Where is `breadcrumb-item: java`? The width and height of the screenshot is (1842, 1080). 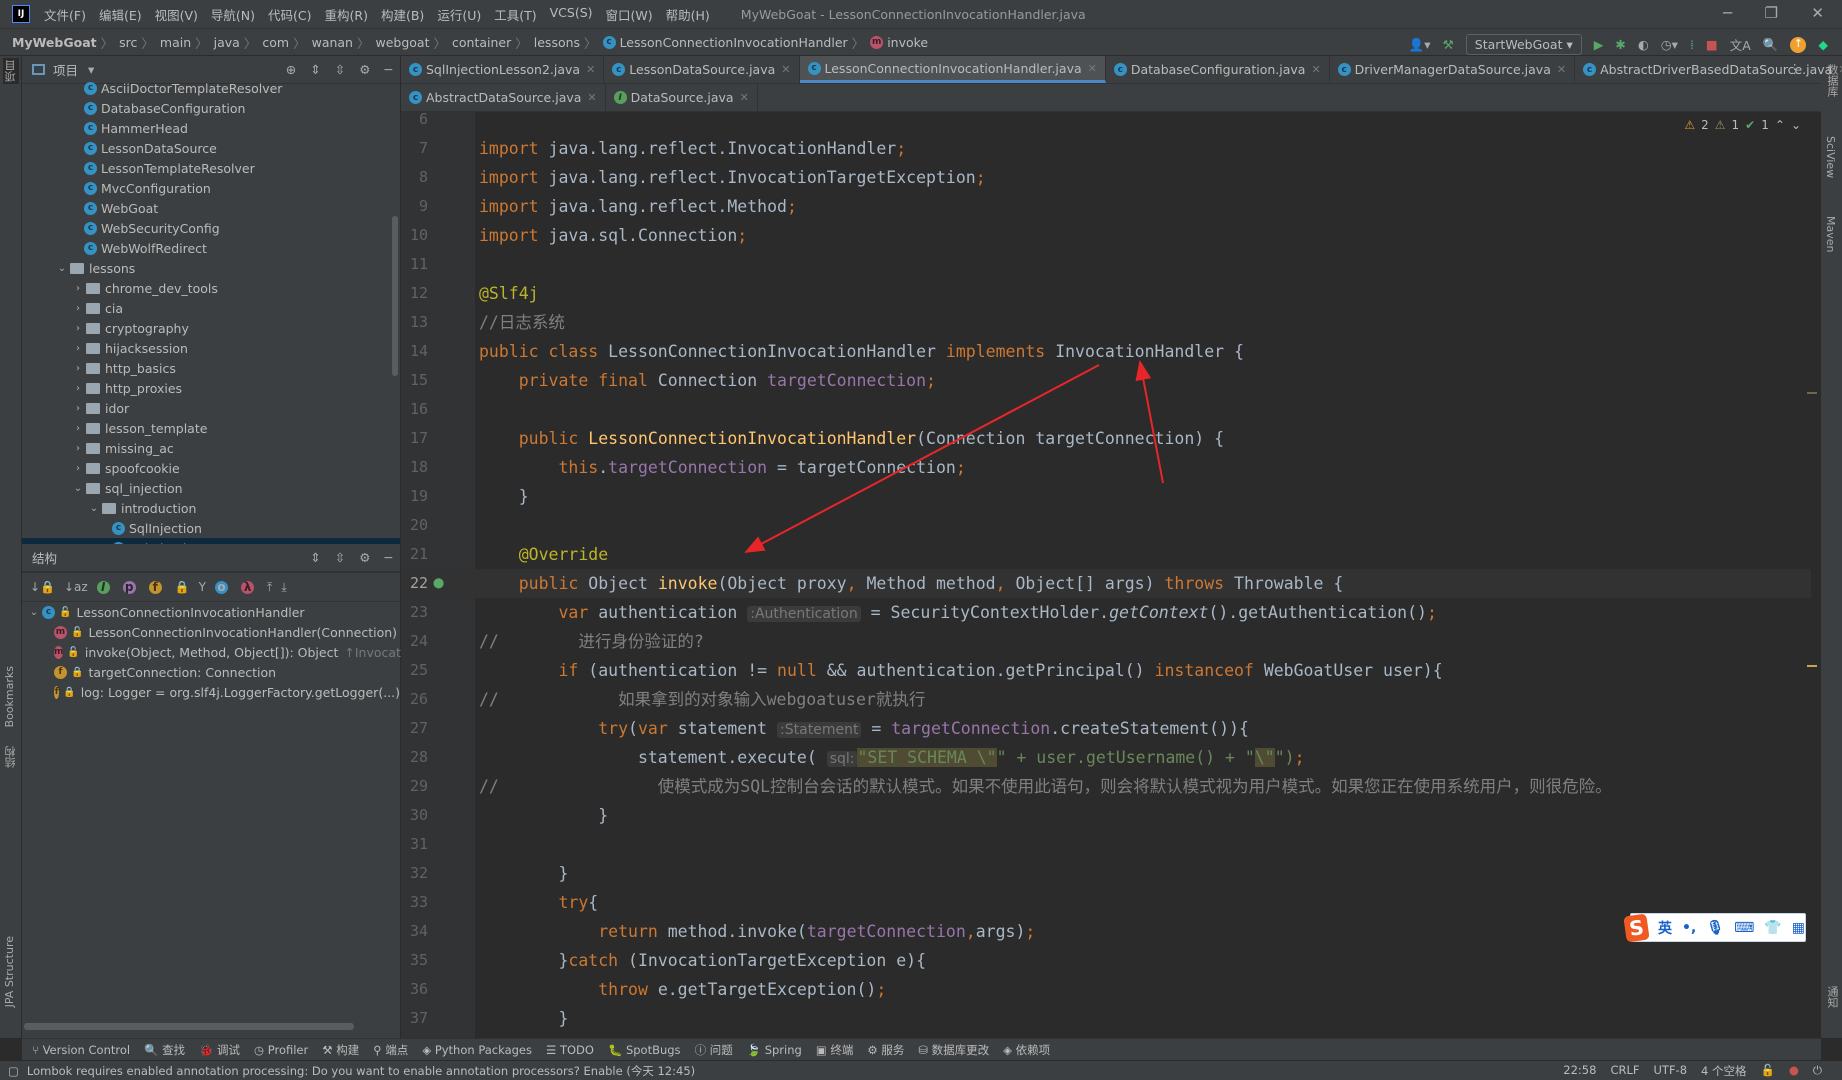 breadcrumb-item: java is located at coordinates (227, 42).